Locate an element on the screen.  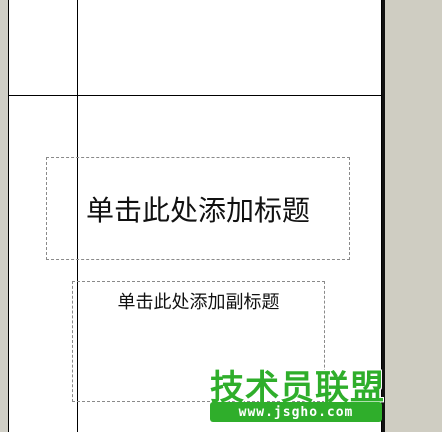
title-placeholder-text: 单击此处添加标题 is located at coordinates (197, 210).